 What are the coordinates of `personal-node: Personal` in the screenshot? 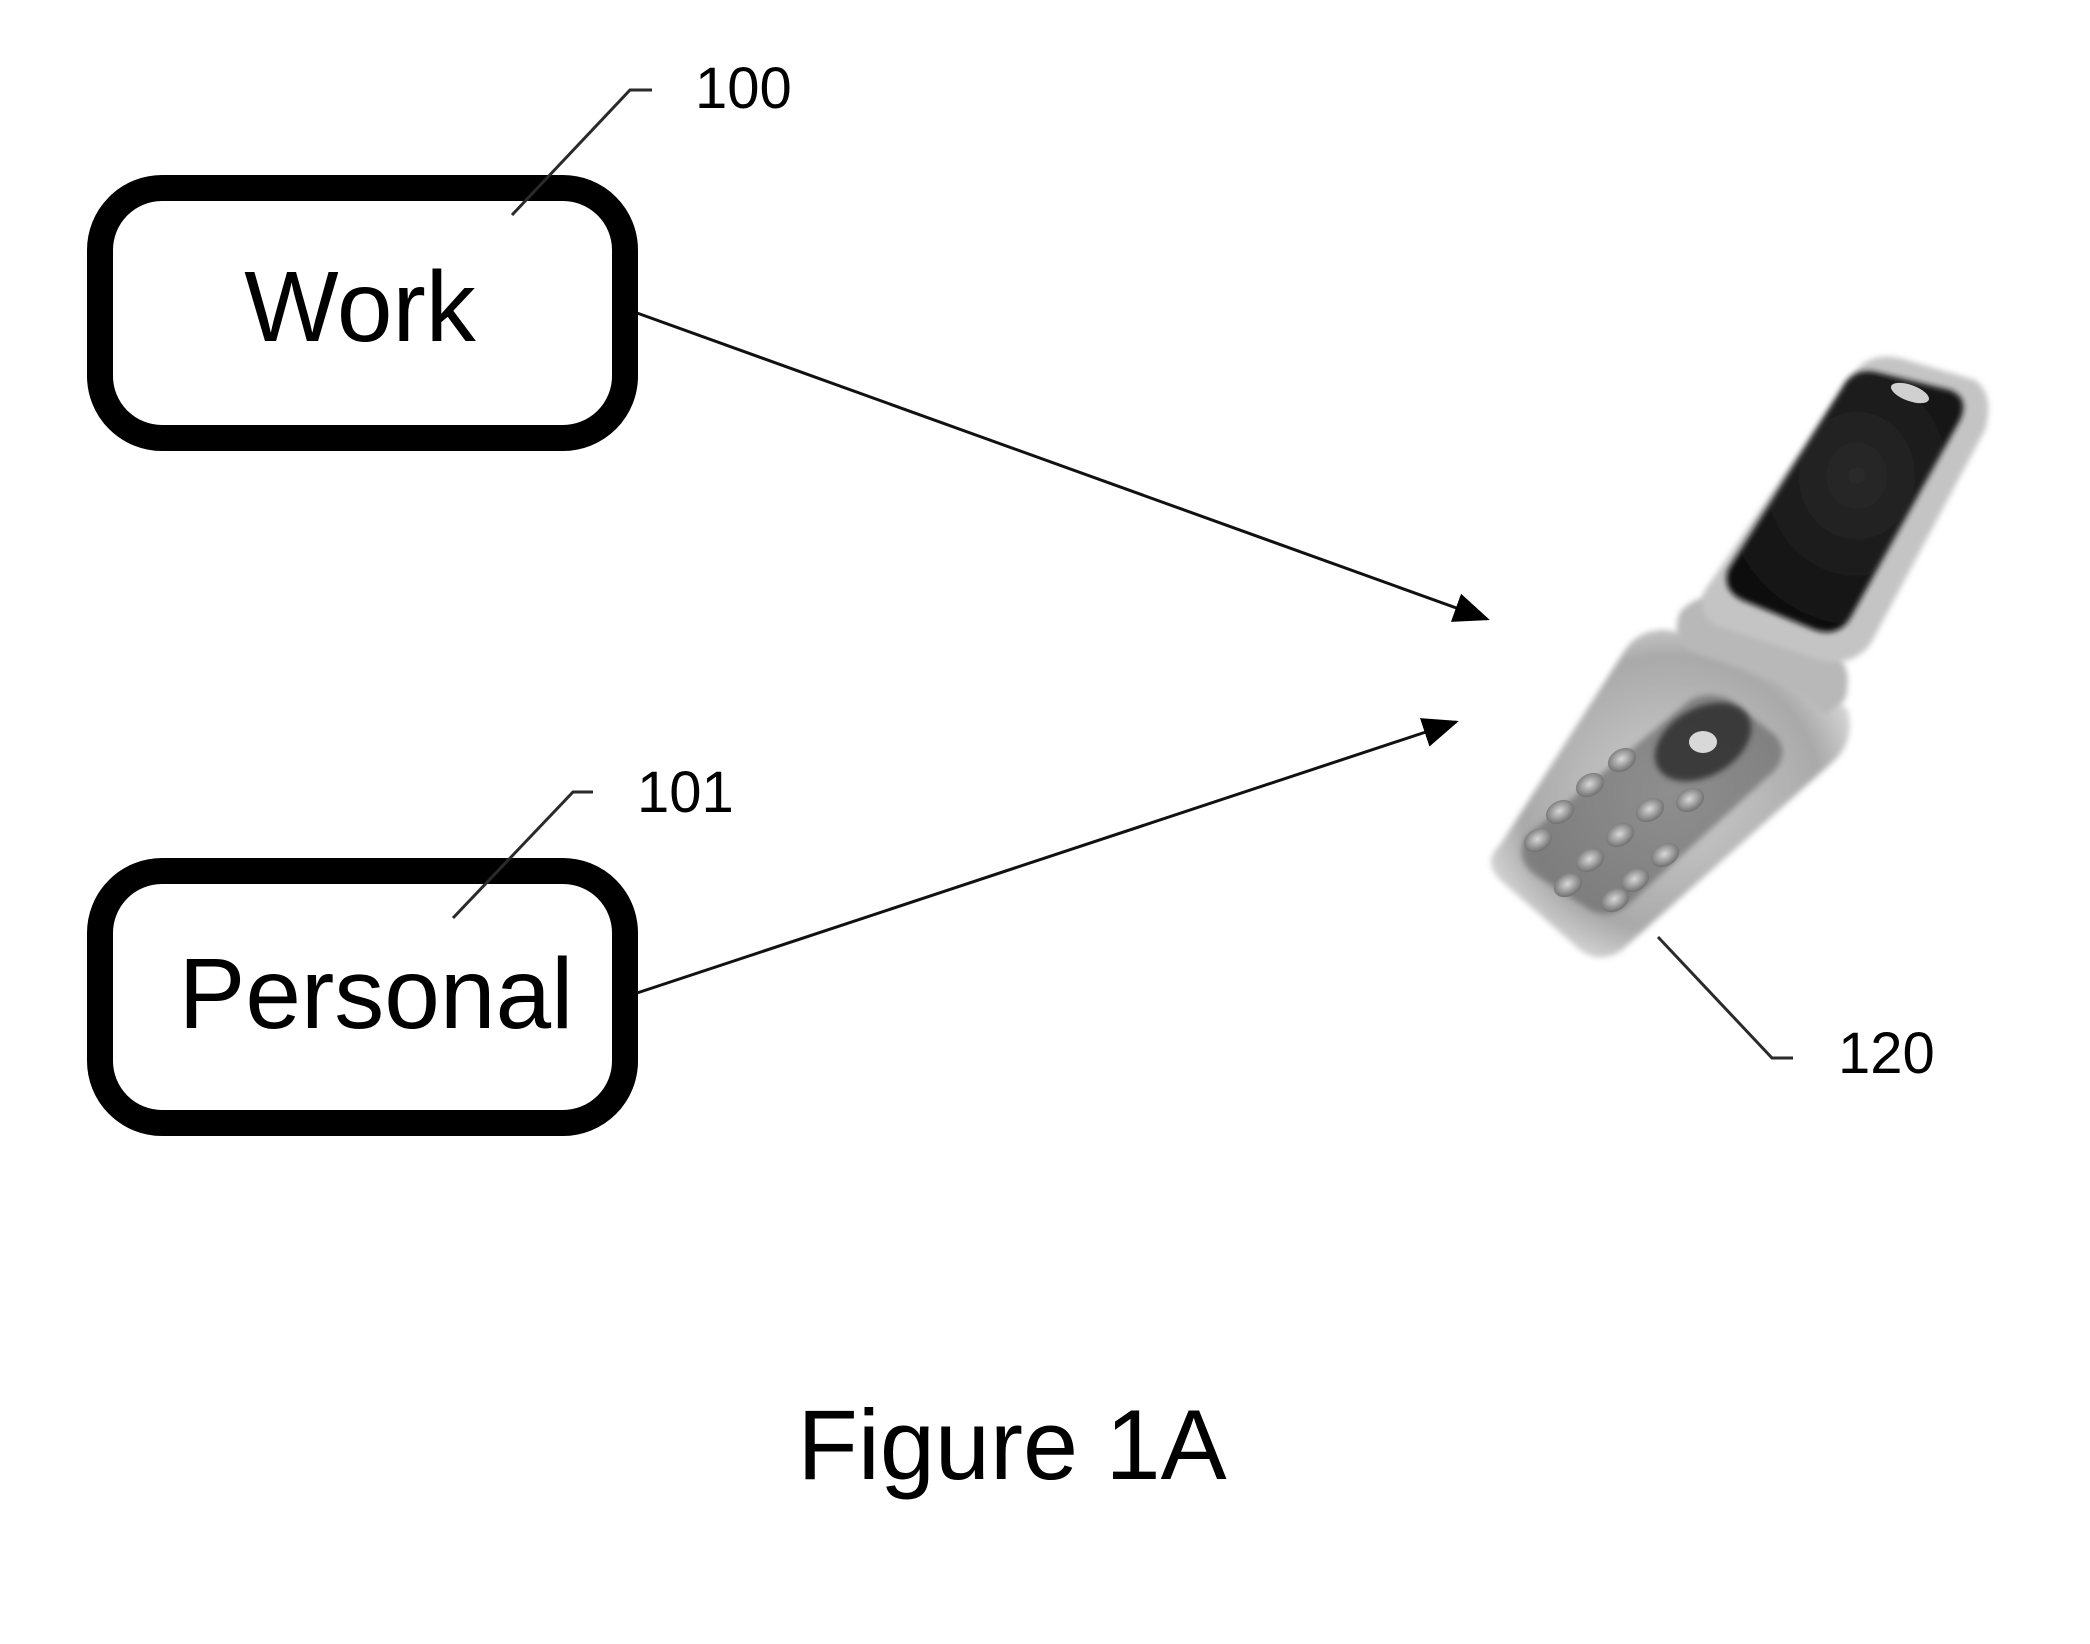 It's located at (362, 997).